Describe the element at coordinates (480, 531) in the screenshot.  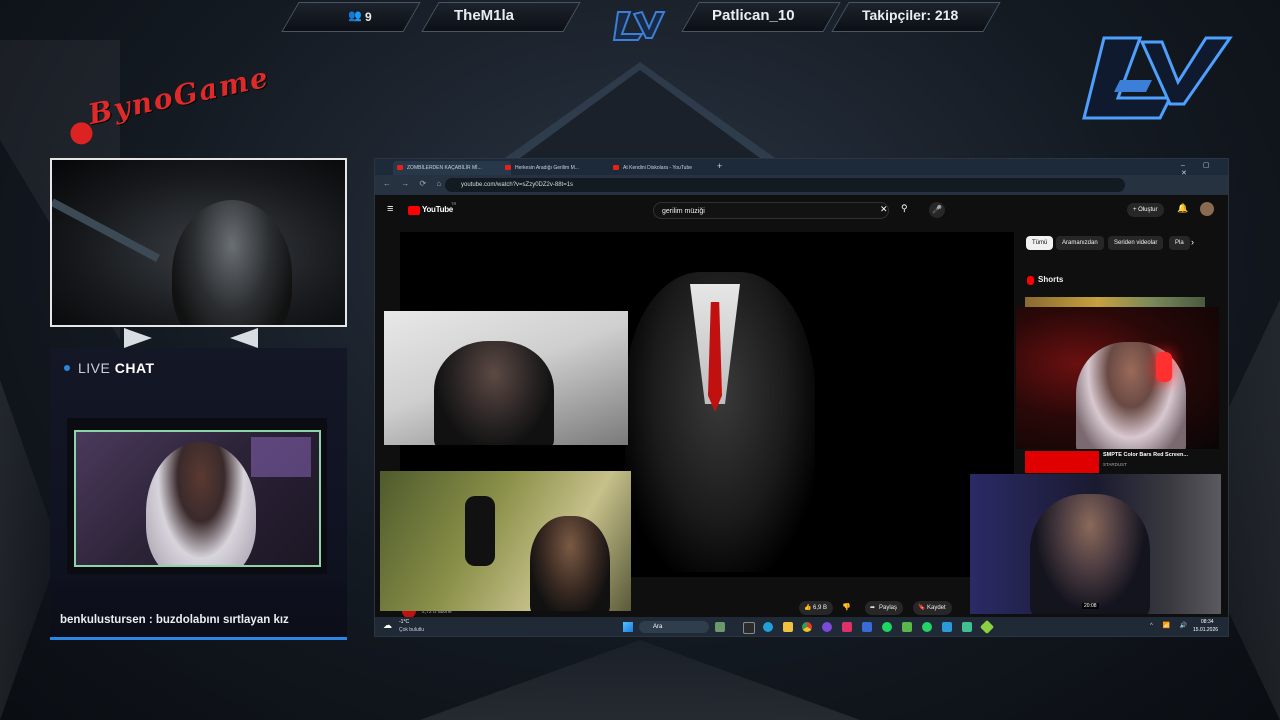
I see `guest-2-jacket` at that location.